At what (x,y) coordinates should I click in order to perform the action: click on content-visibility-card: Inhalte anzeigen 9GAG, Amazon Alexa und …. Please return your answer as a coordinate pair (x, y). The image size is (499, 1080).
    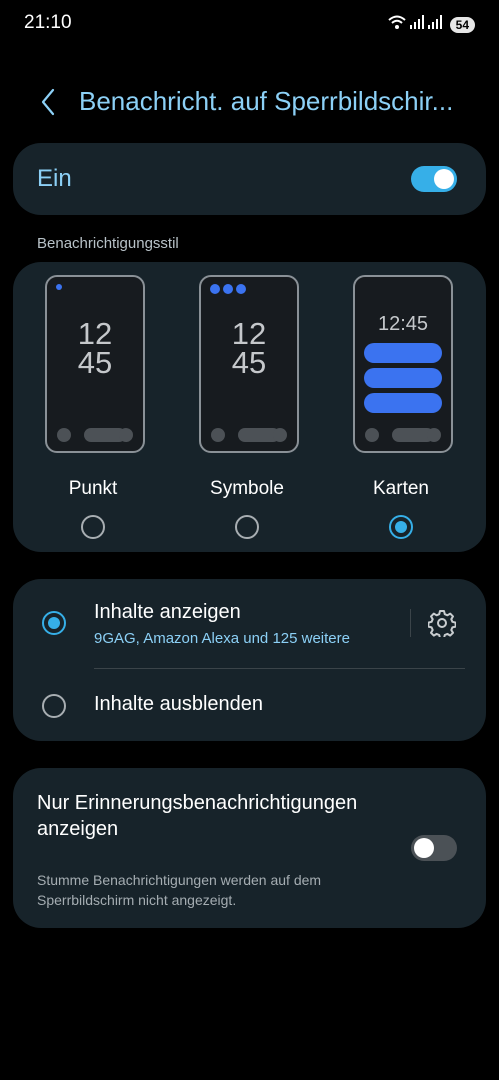
    Looking at the image, I should click on (249, 660).